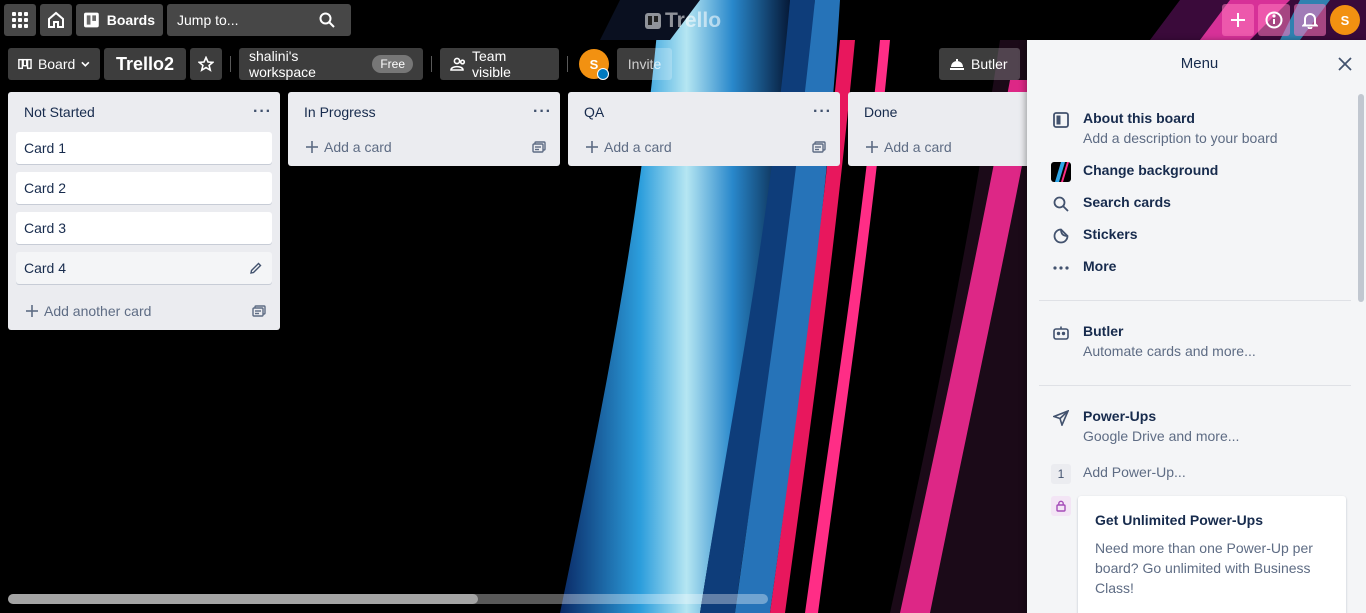  I want to click on list-header: Not Started ···, so click(144, 112).